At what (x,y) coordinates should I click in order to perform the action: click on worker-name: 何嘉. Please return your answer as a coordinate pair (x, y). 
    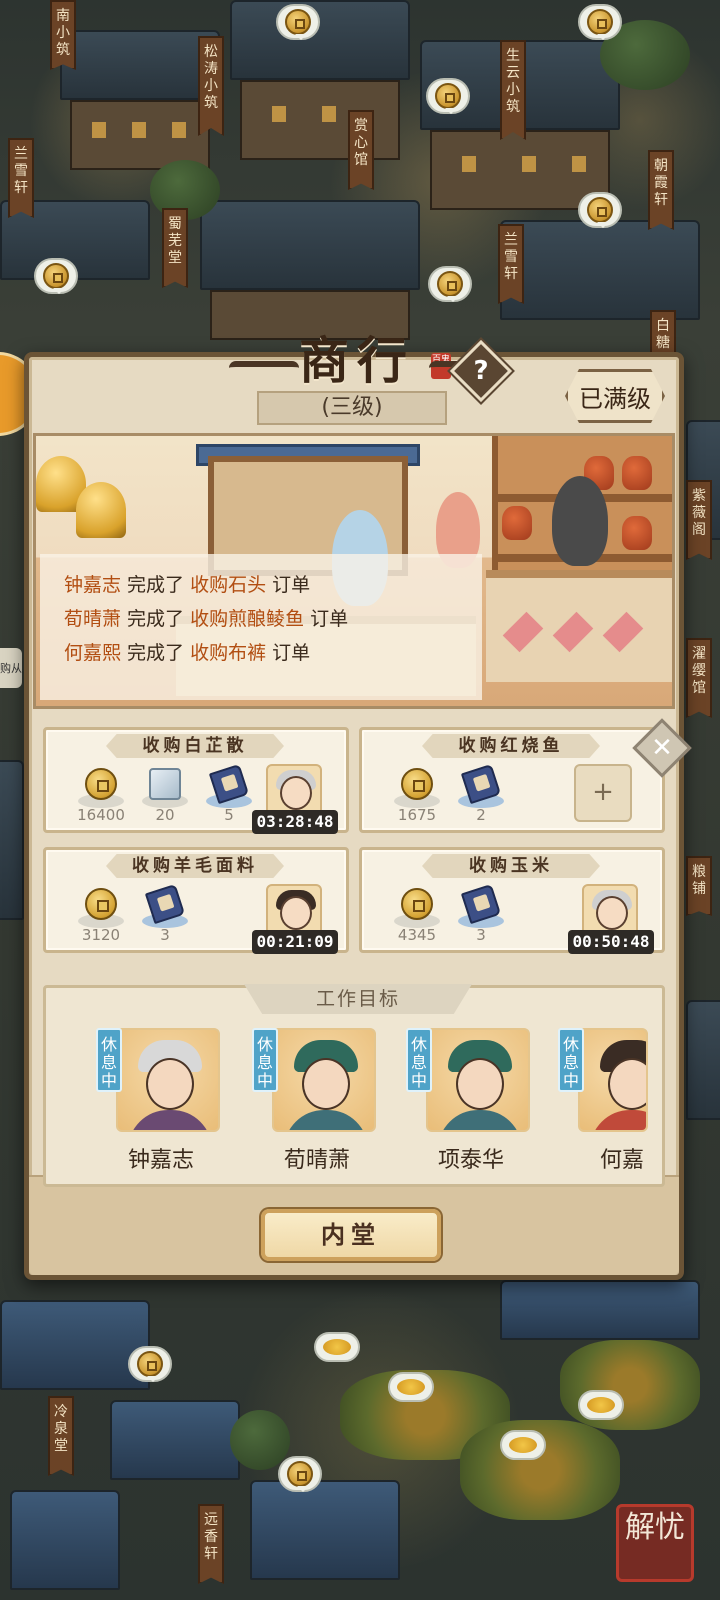
    Looking at the image, I should click on (621, 1160).